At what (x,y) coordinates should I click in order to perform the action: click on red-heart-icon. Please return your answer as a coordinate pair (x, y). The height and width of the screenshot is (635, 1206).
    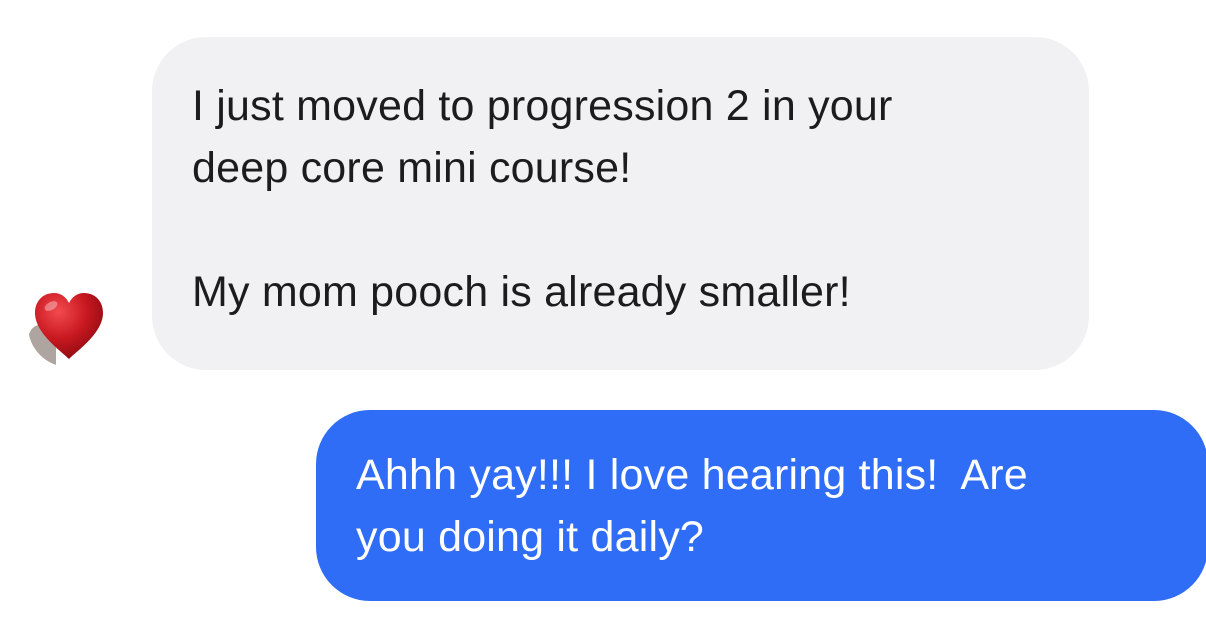
    Looking at the image, I should click on (69, 326).